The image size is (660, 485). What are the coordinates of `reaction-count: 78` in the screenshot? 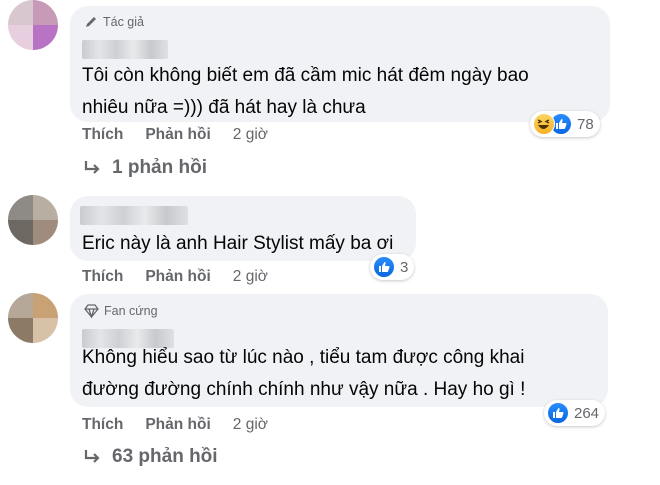 It's located at (585, 124).